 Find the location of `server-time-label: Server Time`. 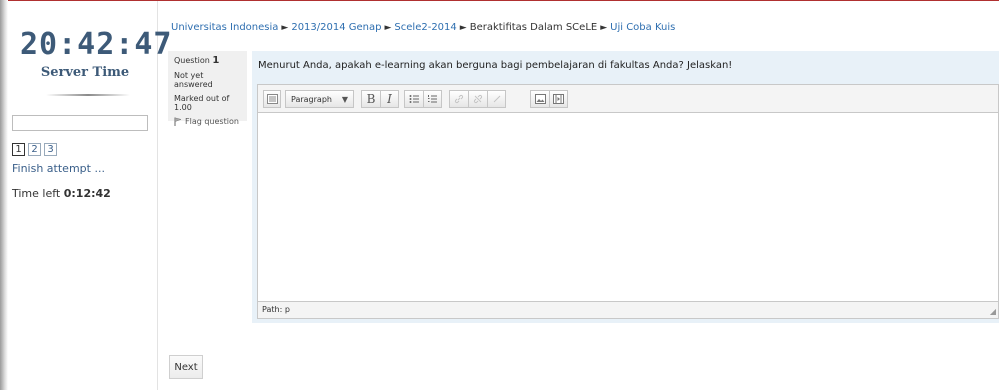

server-time-label: Server Time is located at coordinates (85, 72).